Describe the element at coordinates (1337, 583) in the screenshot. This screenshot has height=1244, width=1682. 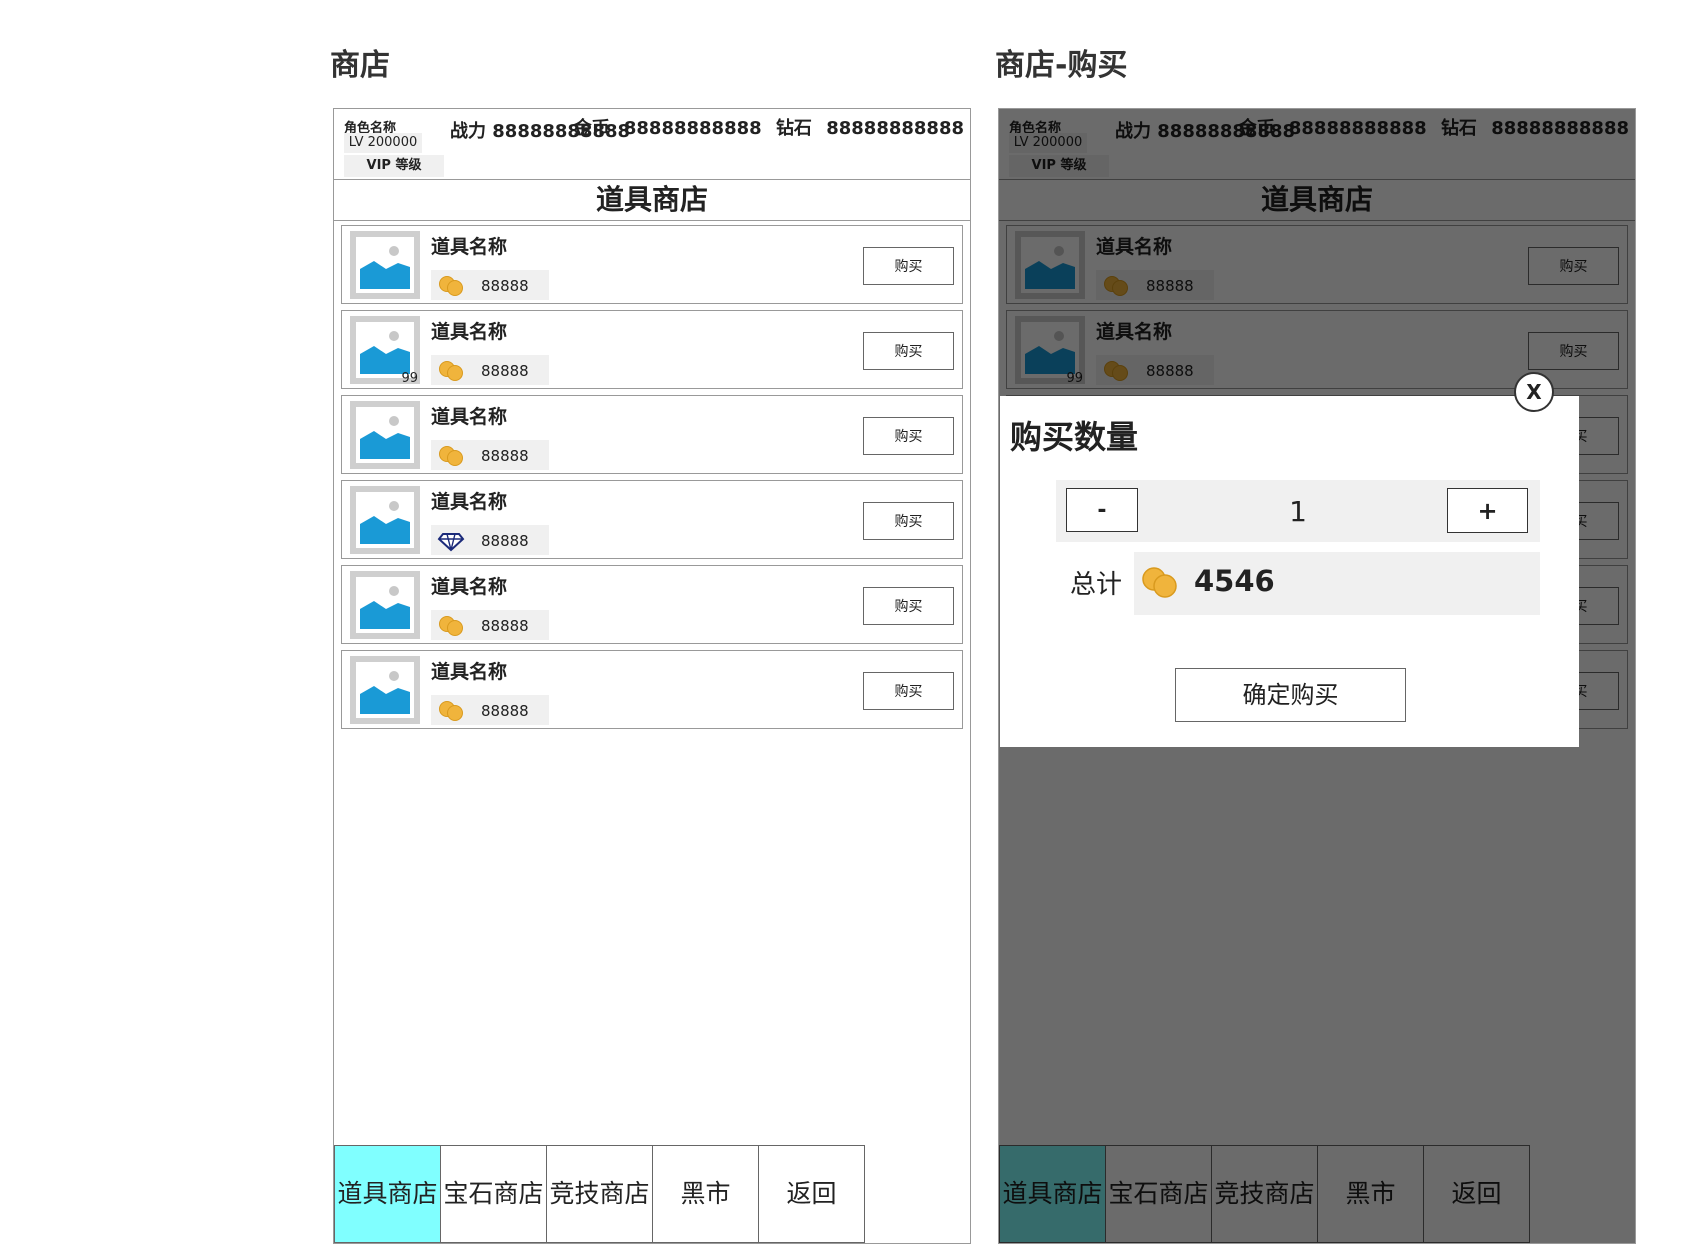
I see `total-price: 4546` at that location.